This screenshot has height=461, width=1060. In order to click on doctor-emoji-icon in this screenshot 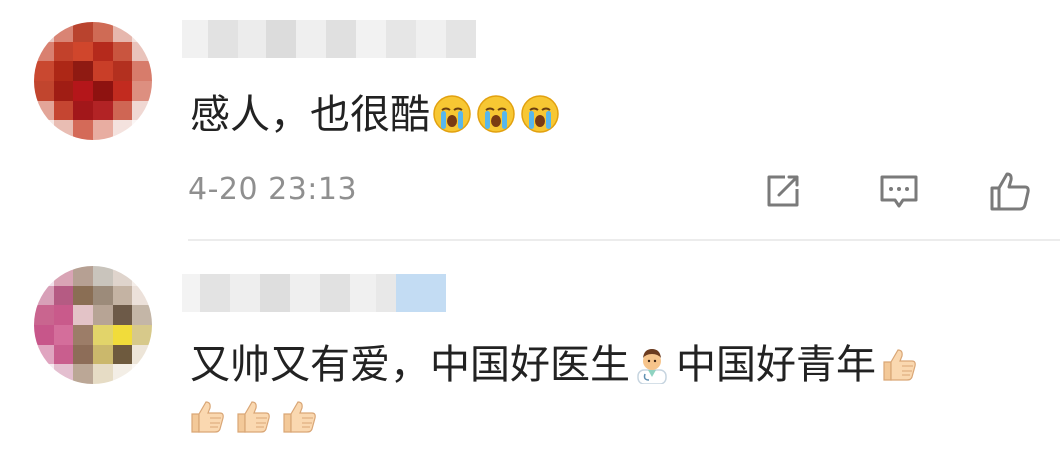, I will do `click(652, 364)`.